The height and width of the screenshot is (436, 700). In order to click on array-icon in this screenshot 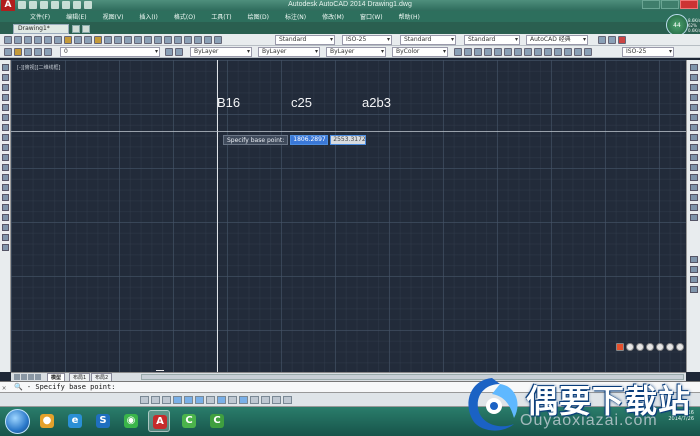, I will do `click(694, 107)`.